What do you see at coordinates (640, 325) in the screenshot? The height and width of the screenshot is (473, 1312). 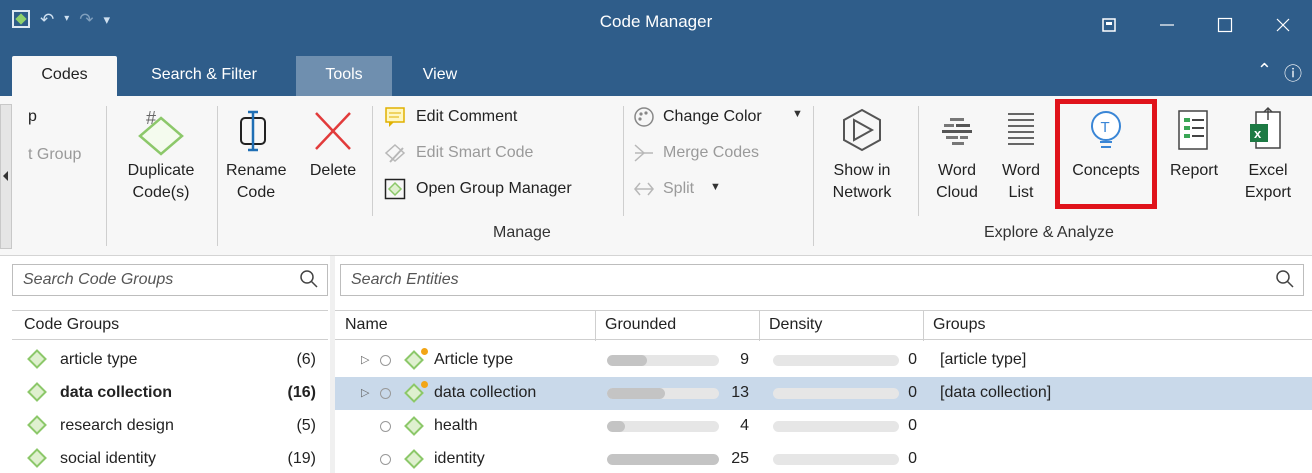 I see `column-header-grounded: Grounded` at bounding box center [640, 325].